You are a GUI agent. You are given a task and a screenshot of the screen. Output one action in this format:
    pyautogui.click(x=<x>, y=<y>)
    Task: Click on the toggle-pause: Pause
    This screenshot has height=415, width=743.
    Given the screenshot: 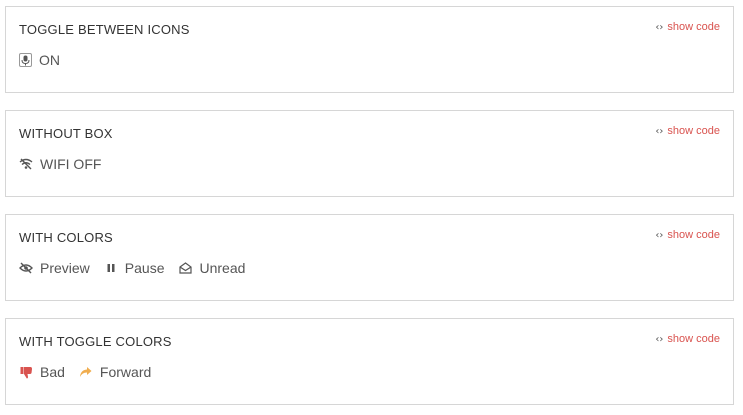 What is the action you would take?
    pyautogui.click(x=134, y=268)
    